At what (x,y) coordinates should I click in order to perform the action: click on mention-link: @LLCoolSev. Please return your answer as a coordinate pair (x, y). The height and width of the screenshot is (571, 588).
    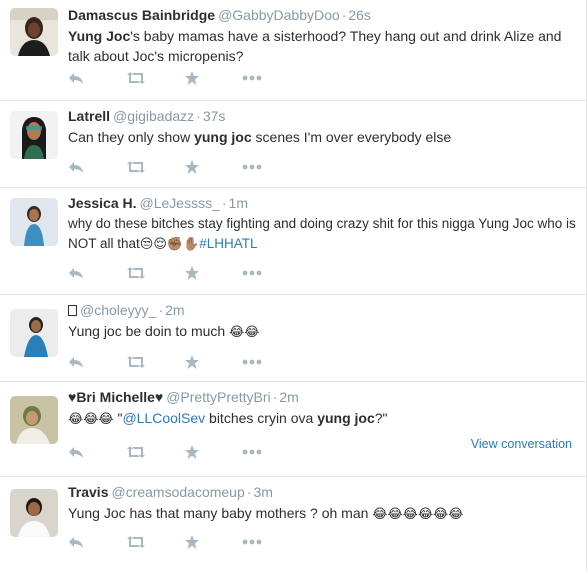
    Looking at the image, I should click on (163, 418).